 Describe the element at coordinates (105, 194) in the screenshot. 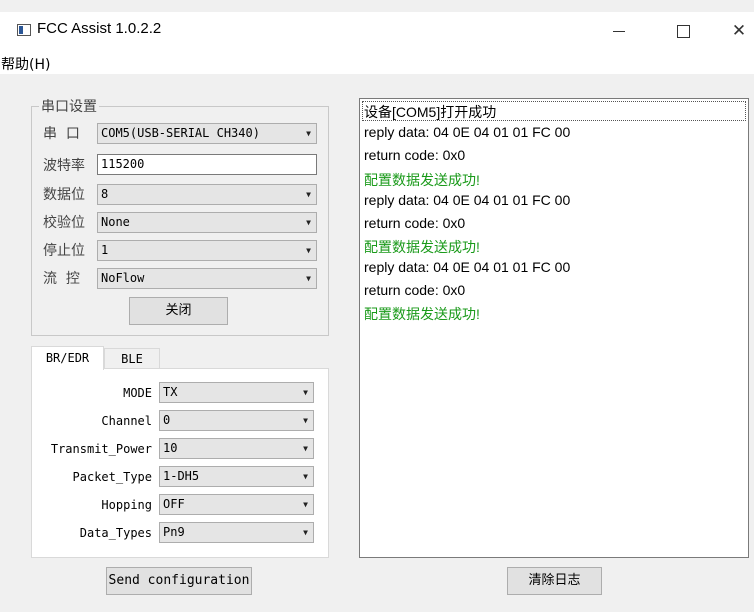

I see `databits-value: 8` at that location.